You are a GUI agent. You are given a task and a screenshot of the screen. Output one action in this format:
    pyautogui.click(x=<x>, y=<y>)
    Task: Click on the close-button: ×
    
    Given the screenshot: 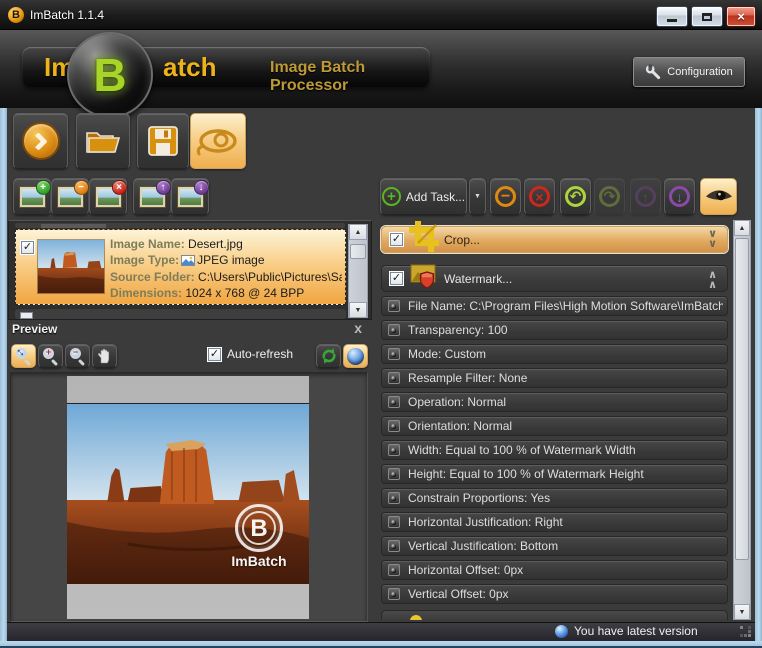 What is the action you would take?
    pyautogui.click(x=741, y=16)
    